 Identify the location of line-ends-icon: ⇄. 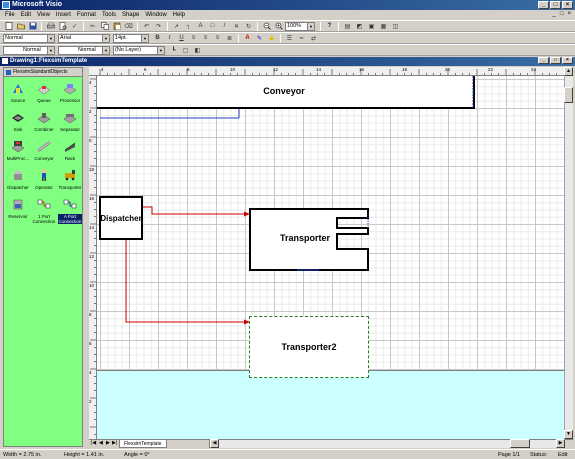
(313, 38).